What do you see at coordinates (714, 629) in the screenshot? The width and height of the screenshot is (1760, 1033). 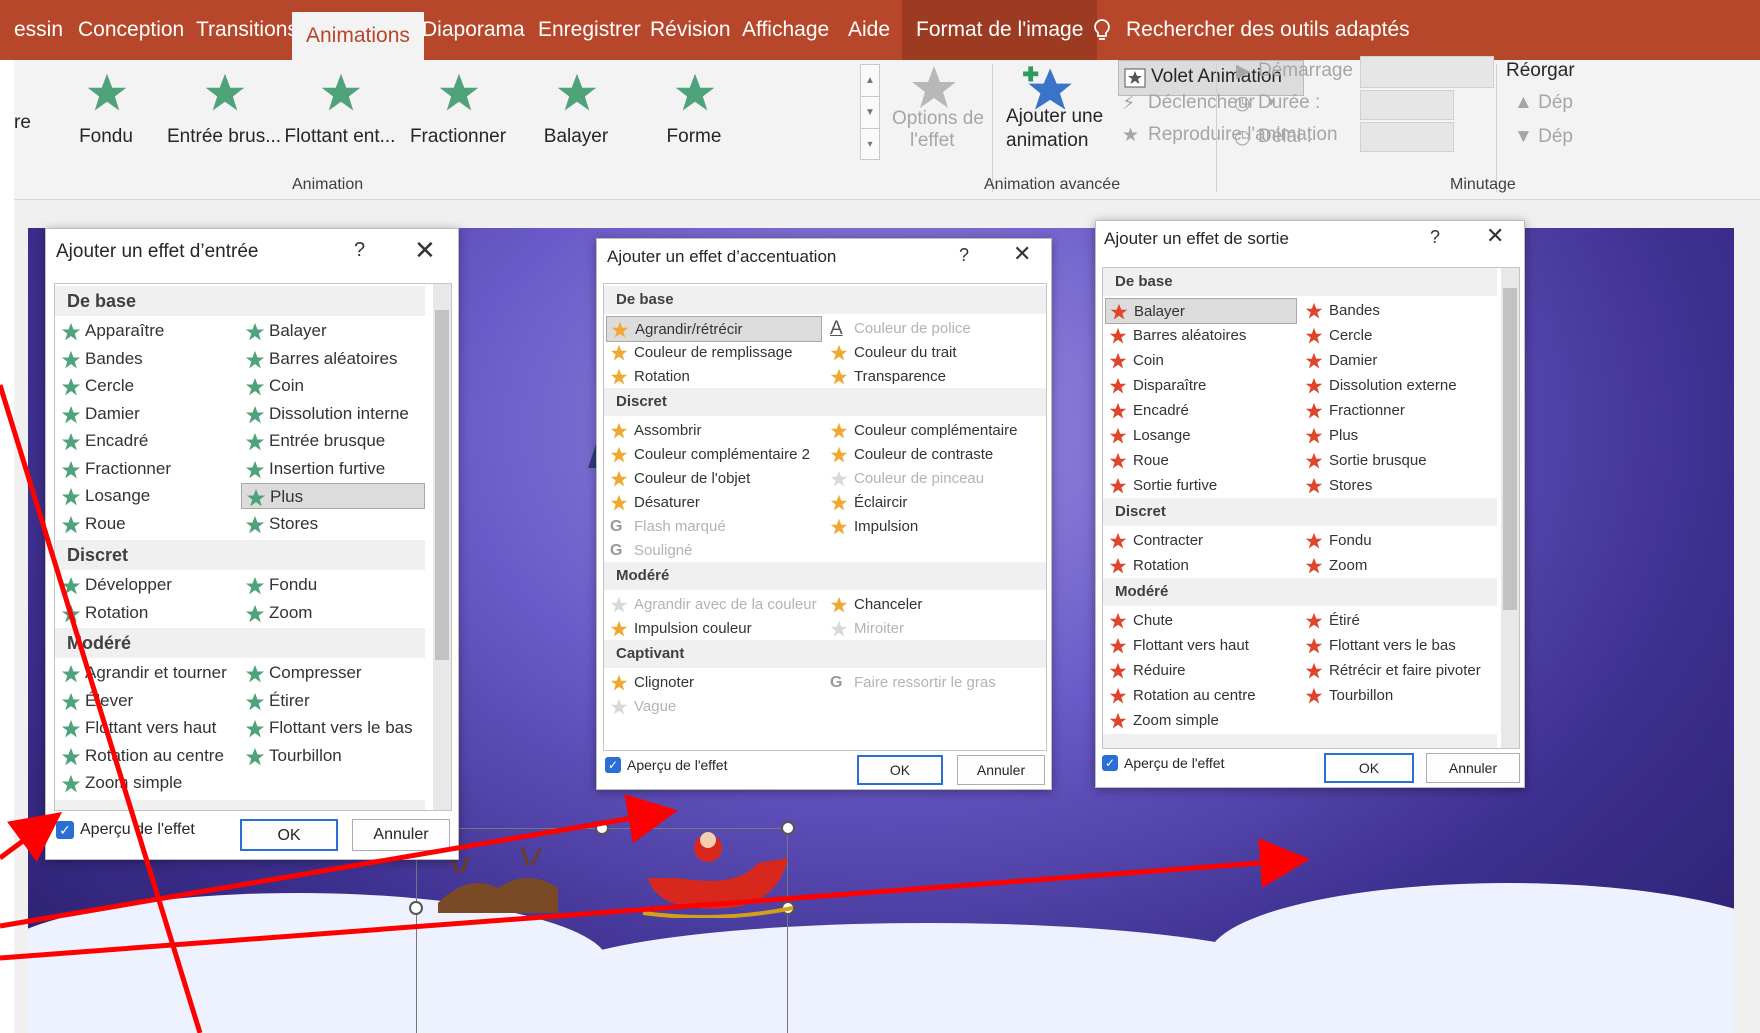 I see `effect-item: Impulsion couleur` at bounding box center [714, 629].